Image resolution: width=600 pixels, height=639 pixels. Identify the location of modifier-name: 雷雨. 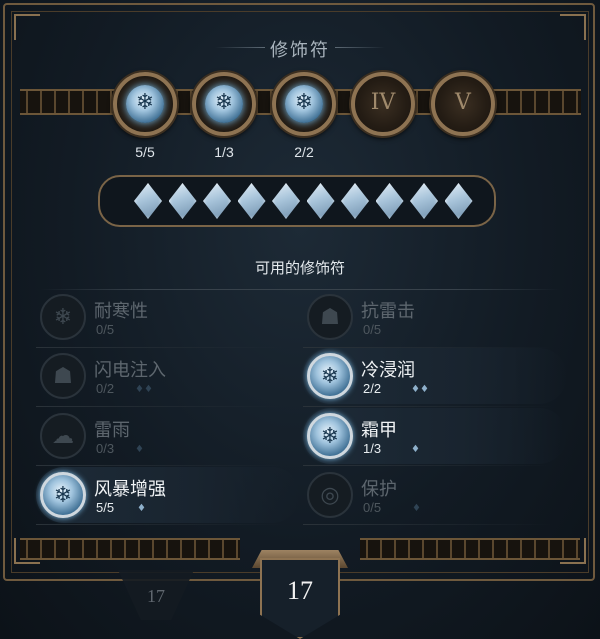
(112, 430).